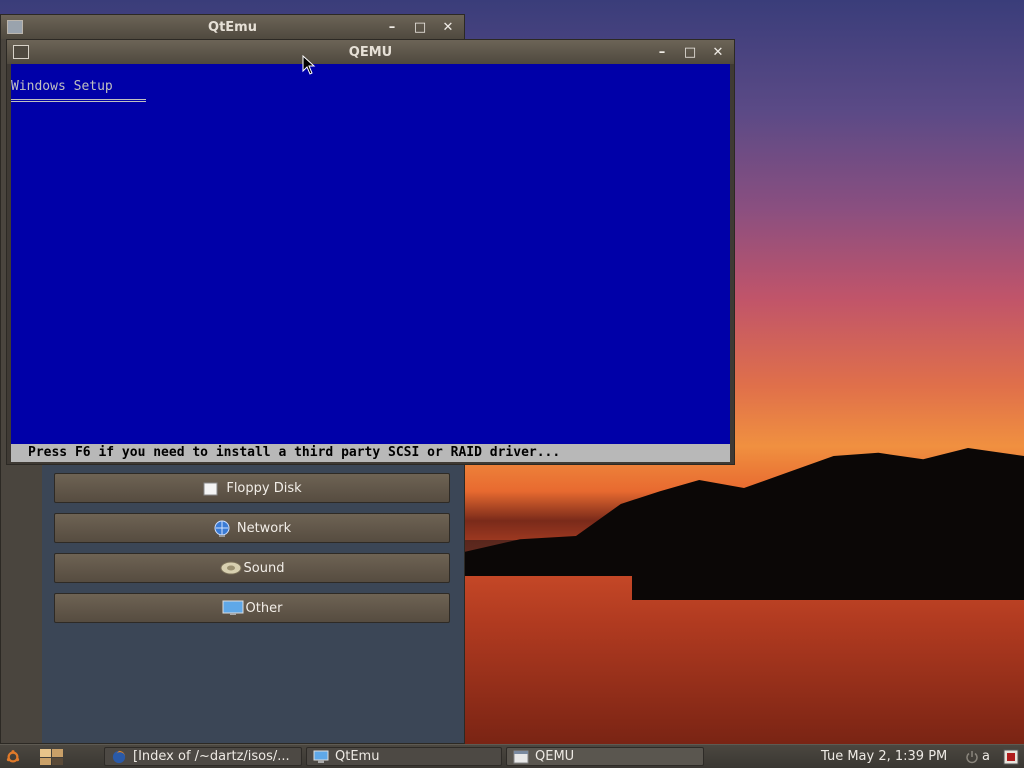 The width and height of the screenshot is (1024, 768). I want to click on qemu-maximize-button: □, so click(690, 52).